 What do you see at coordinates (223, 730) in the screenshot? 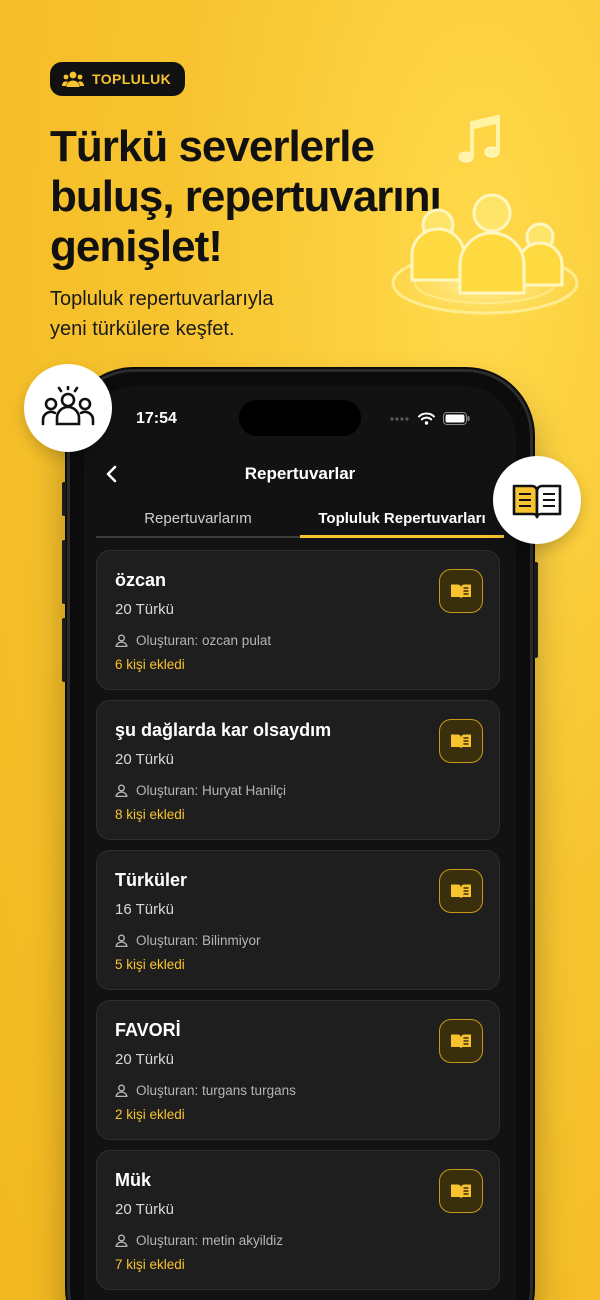
I see `repertoire-title: şu dağlarda kar olsaydım` at bounding box center [223, 730].